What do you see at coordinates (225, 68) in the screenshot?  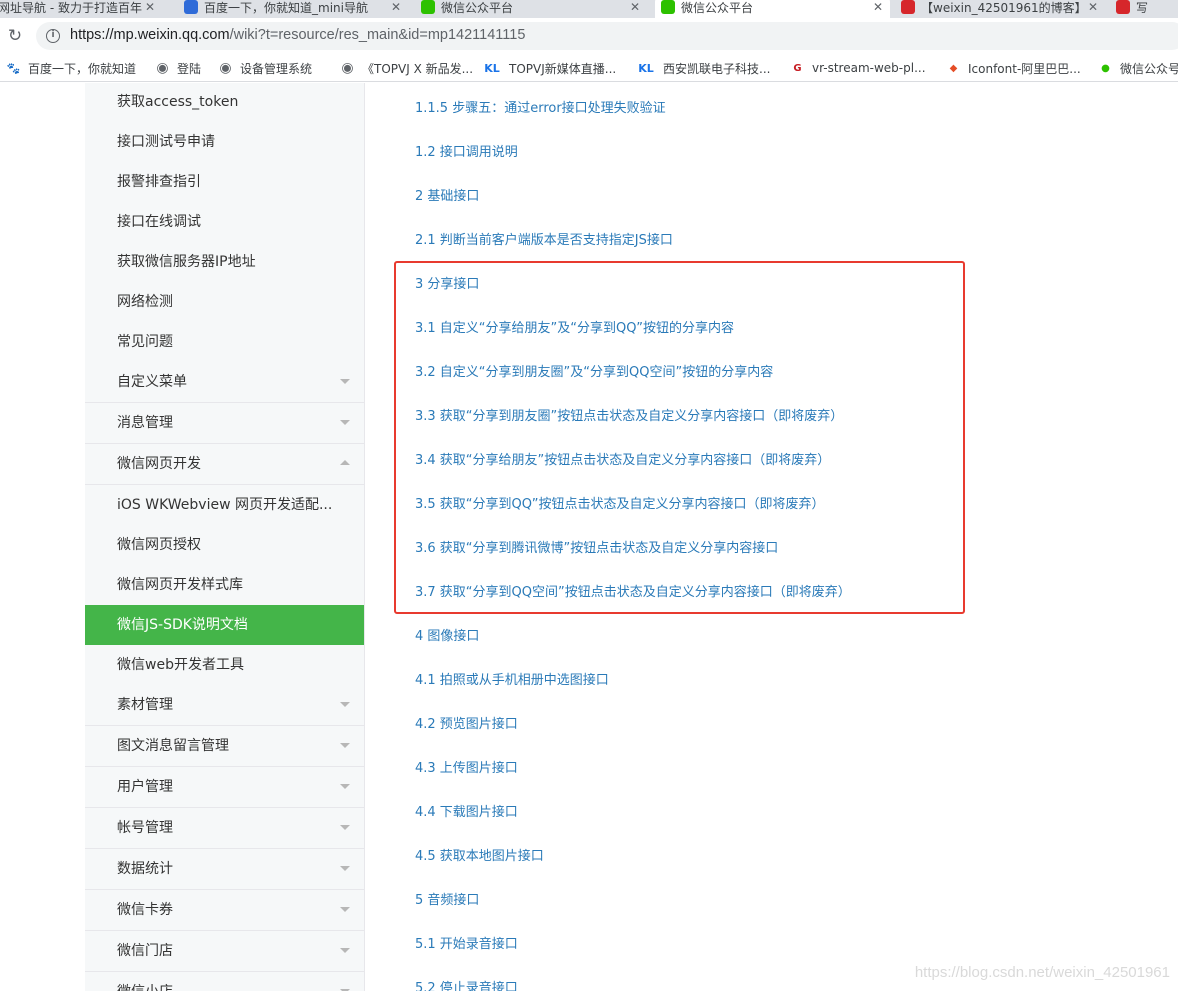 I see `globe-icon: ◉` at bounding box center [225, 68].